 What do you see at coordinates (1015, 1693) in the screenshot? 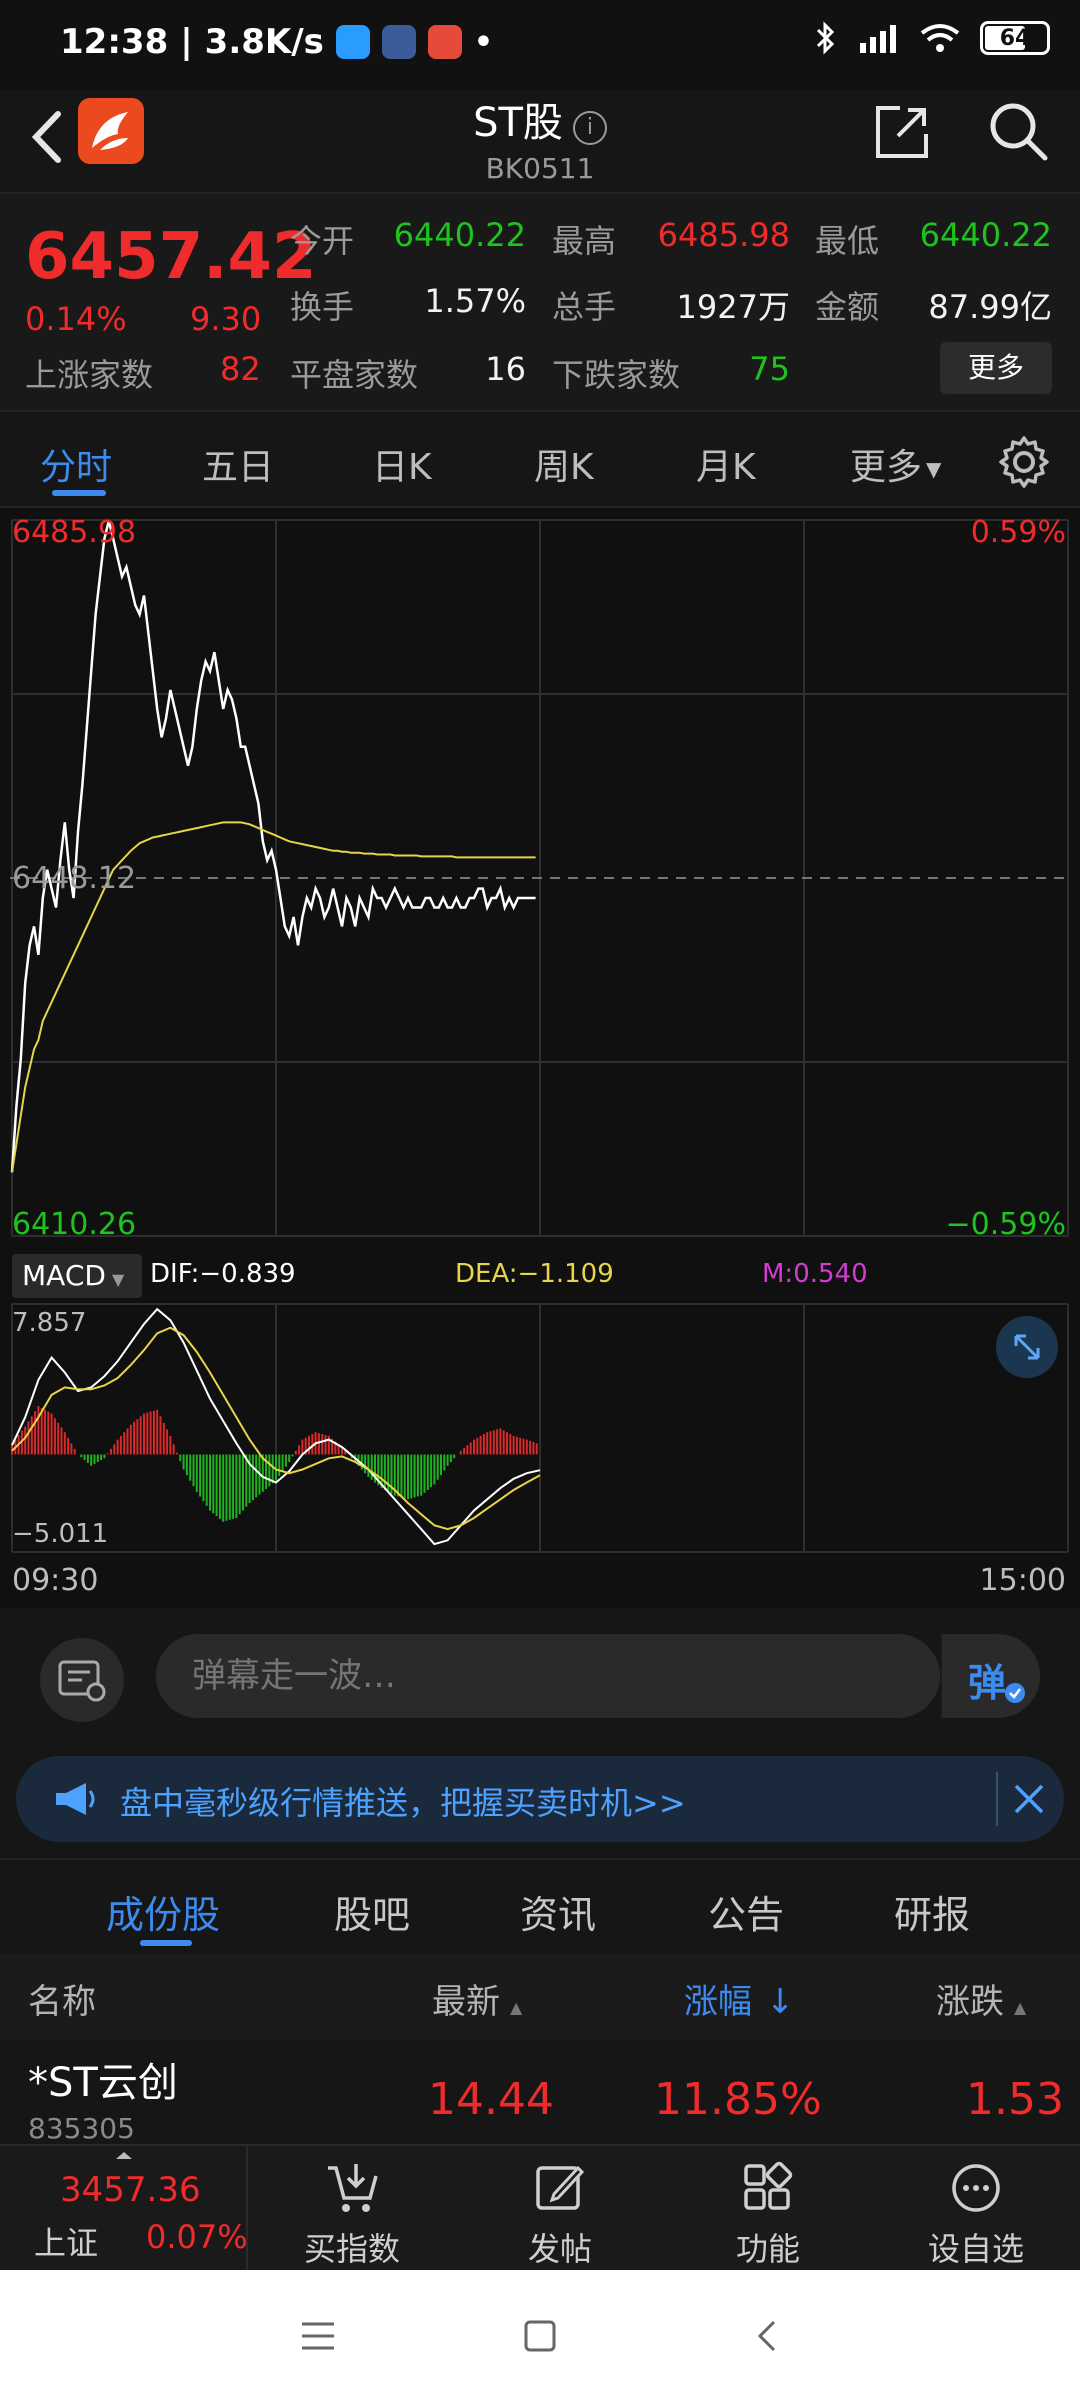
I see `check-badge-icon` at bounding box center [1015, 1693].